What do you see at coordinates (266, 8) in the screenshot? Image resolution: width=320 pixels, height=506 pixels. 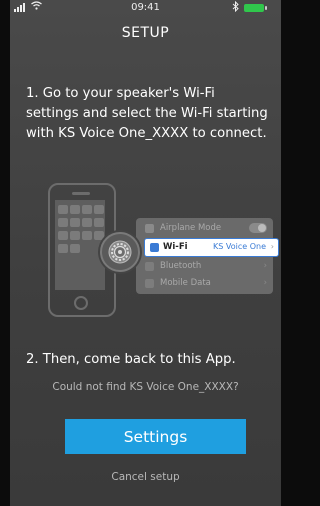 I see `battery-tip` at bounding box center [266, 8].